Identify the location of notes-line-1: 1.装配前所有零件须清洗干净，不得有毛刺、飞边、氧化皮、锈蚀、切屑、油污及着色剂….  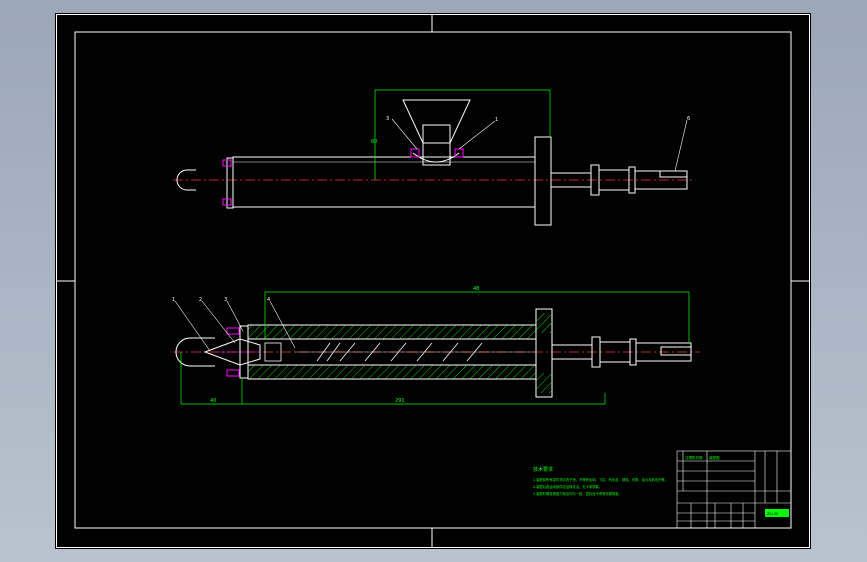
(600, 479).